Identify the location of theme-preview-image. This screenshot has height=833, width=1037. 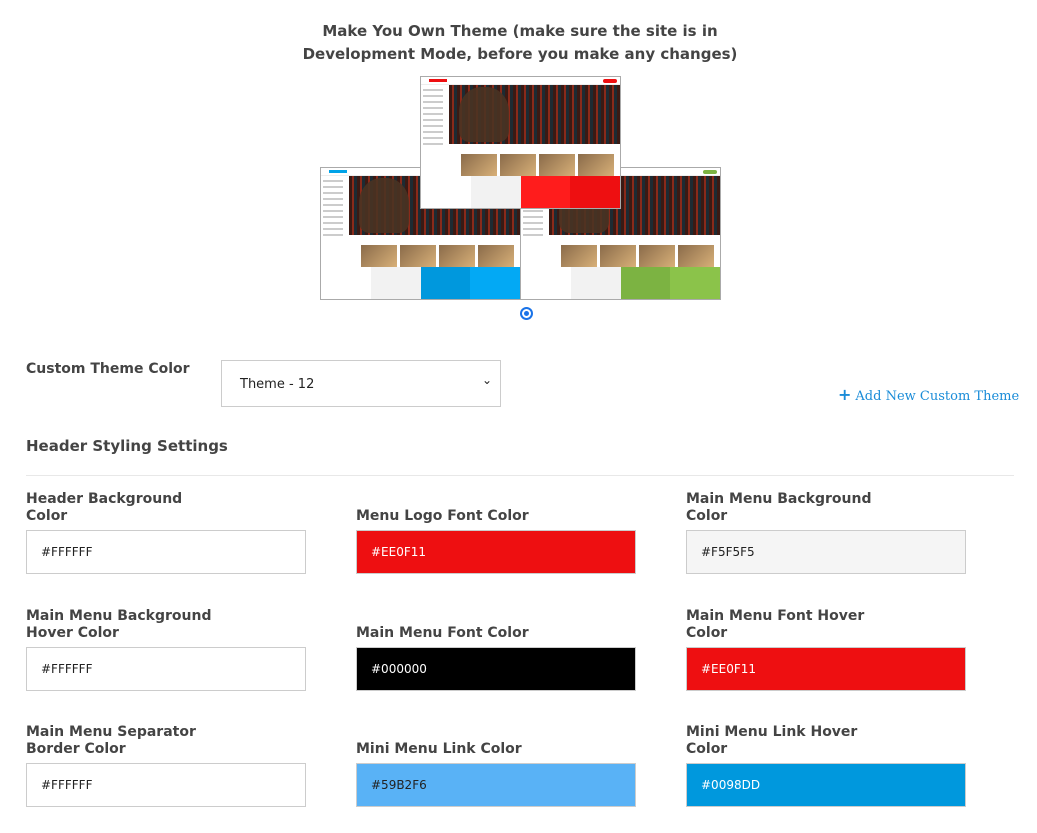
(520, 142).